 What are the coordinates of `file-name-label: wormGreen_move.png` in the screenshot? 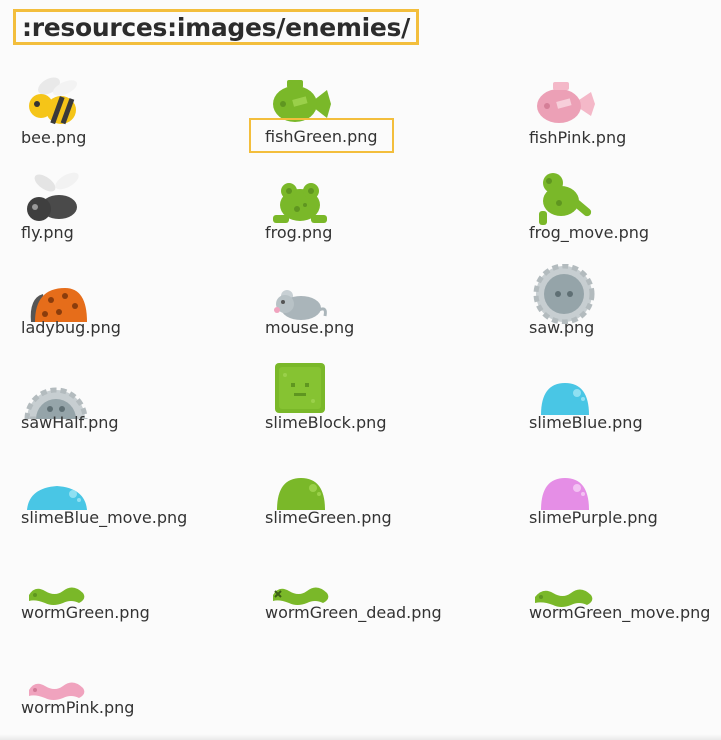 It's located at (620, 612).